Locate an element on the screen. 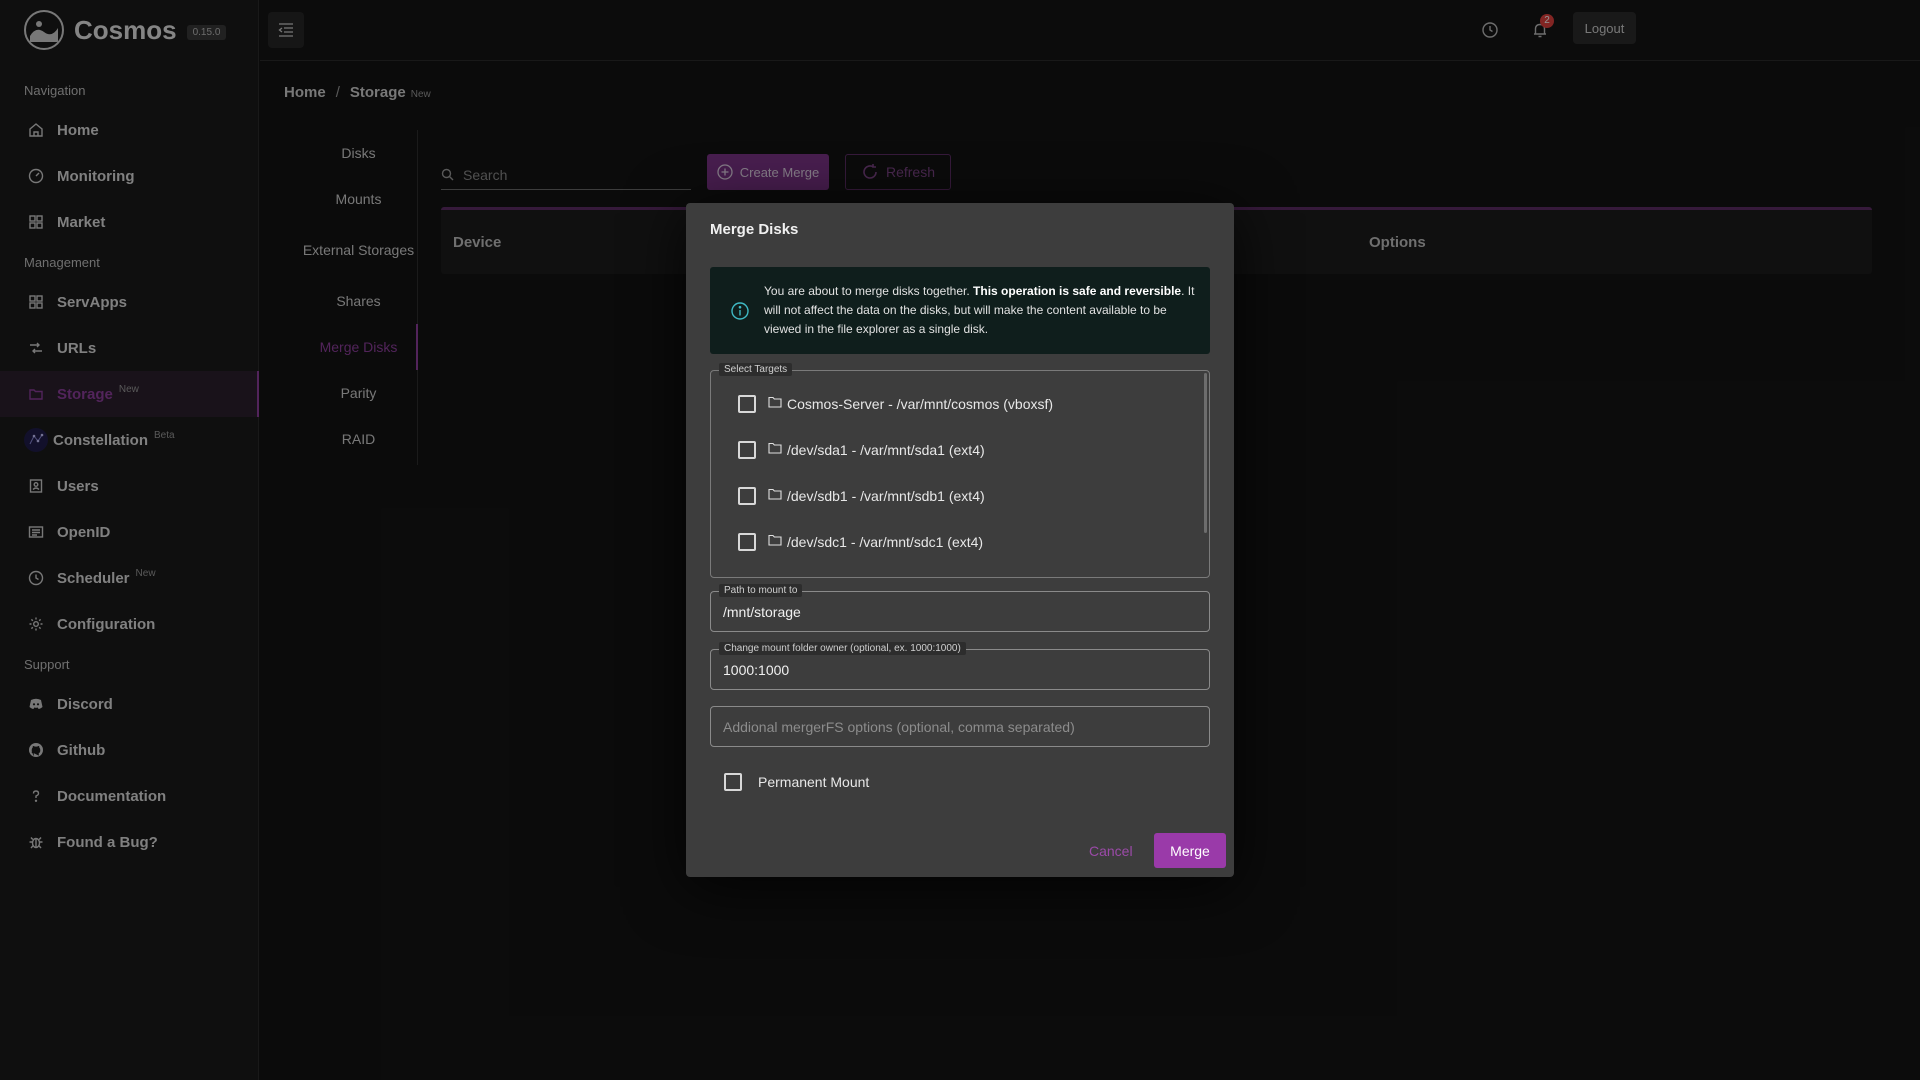 This screenshot has height=1080, width=1920. permanent-mount-option: Permanent Mount is located at coordinates (796, 782).